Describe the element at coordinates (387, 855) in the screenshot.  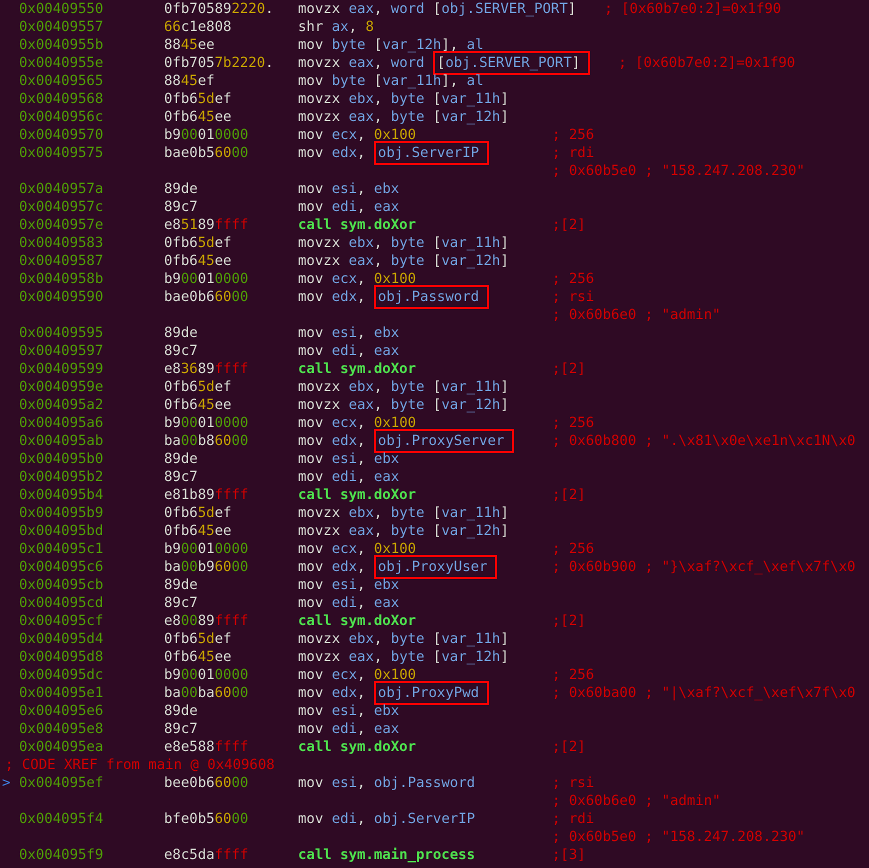
I see `instruction: call sym.main_process` at that location.